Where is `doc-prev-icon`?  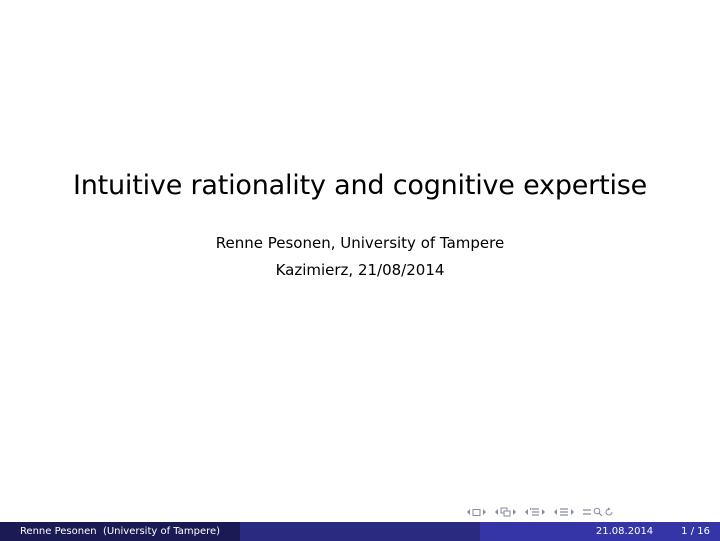 doc-prev-icon is located at coordinates (555, 512).